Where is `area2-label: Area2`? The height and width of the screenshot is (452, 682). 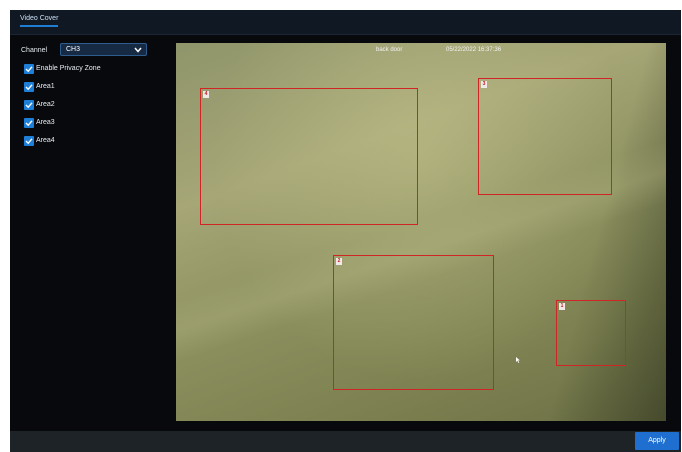
area2-label: Area2 is located at coordinates (45, 104).